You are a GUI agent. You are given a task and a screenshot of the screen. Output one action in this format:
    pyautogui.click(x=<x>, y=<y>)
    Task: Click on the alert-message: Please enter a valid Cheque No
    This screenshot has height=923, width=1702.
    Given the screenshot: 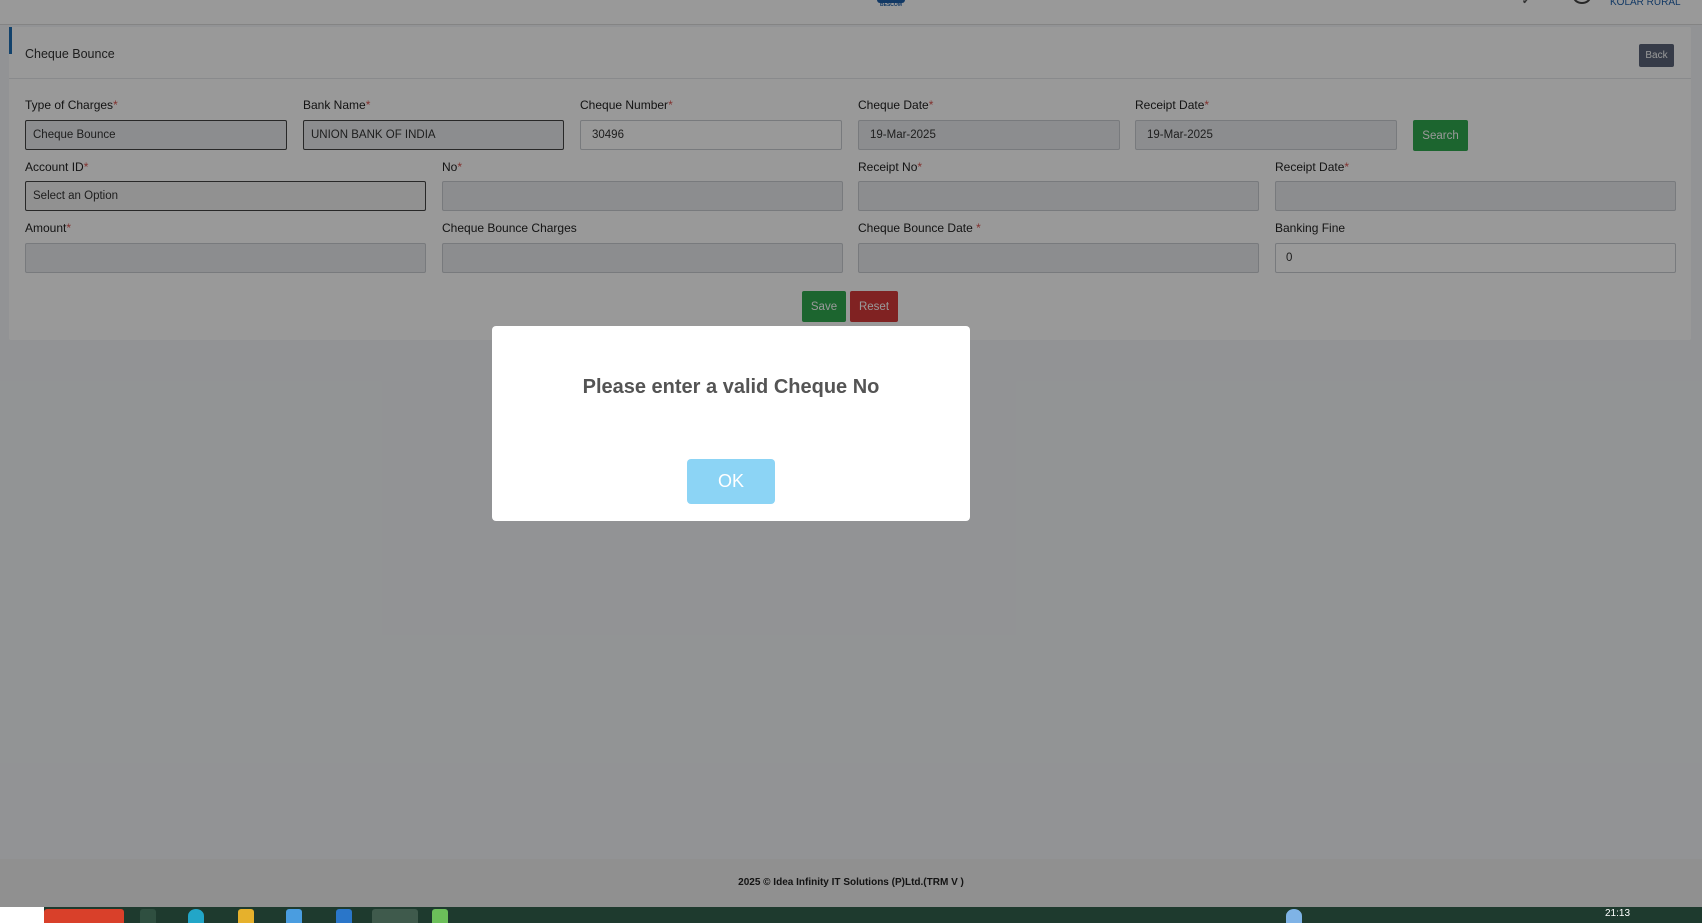 What is the action you would take?
    pyautogui.click(x=731, y=387)
    